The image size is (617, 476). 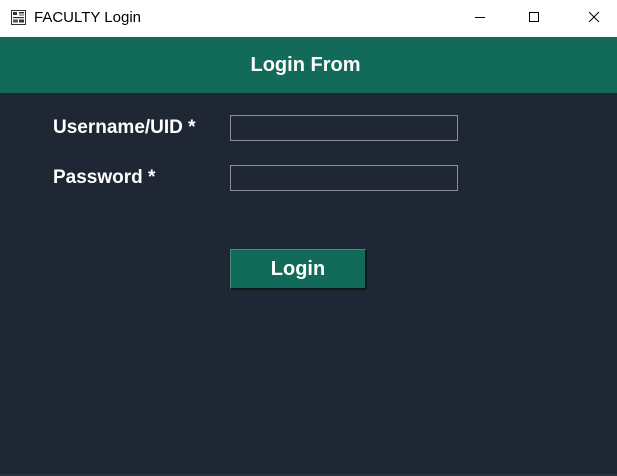 I want to click on title-bar: FACULTY Login, so click(x=308, y=18).